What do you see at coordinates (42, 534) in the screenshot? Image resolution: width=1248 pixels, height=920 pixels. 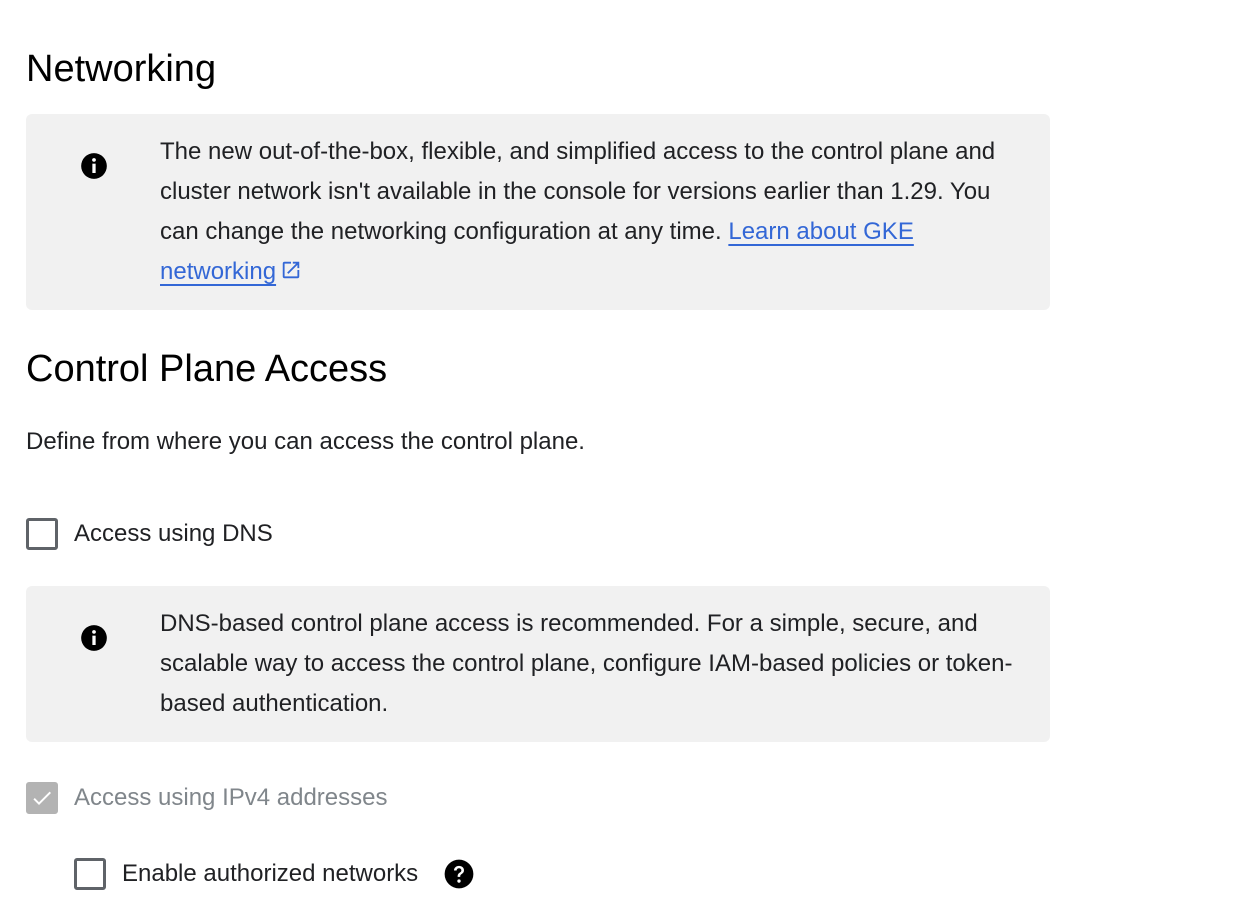 I see `access-dns-checkbox` at bounding box center [42, 534].